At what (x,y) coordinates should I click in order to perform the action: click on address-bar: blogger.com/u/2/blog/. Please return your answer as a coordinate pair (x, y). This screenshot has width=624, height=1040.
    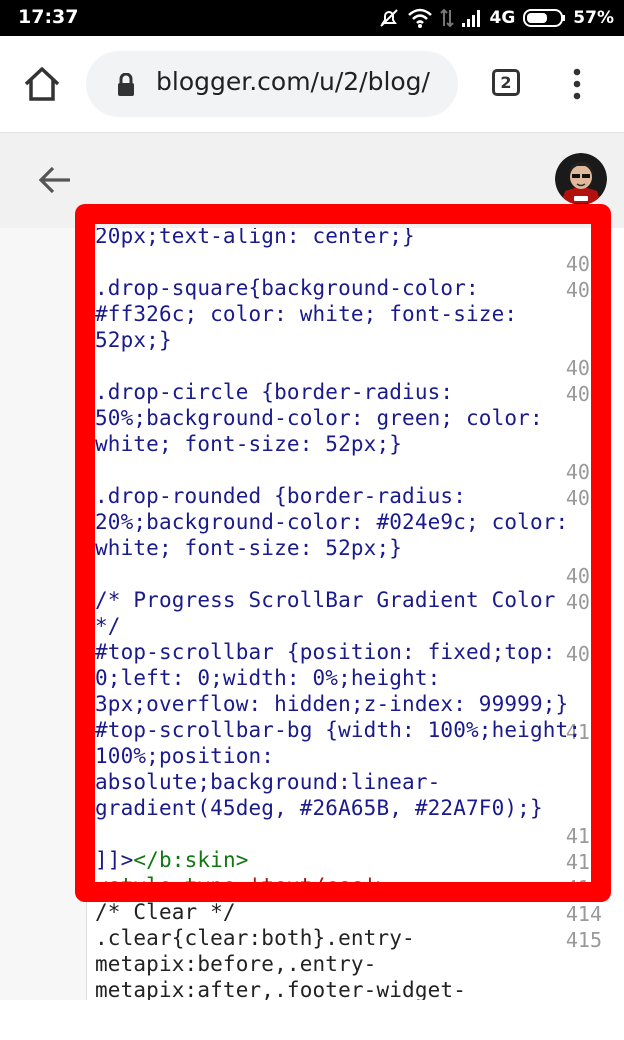
    Looking at the image, I should click on (272, 84).